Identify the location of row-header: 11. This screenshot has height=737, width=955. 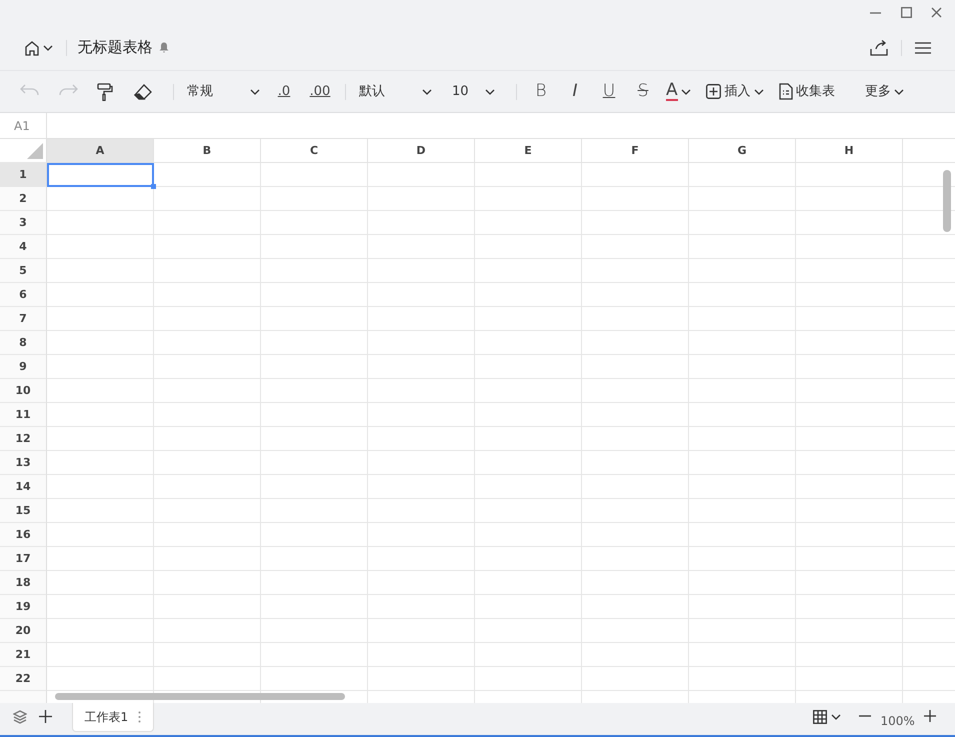
(23, 415).